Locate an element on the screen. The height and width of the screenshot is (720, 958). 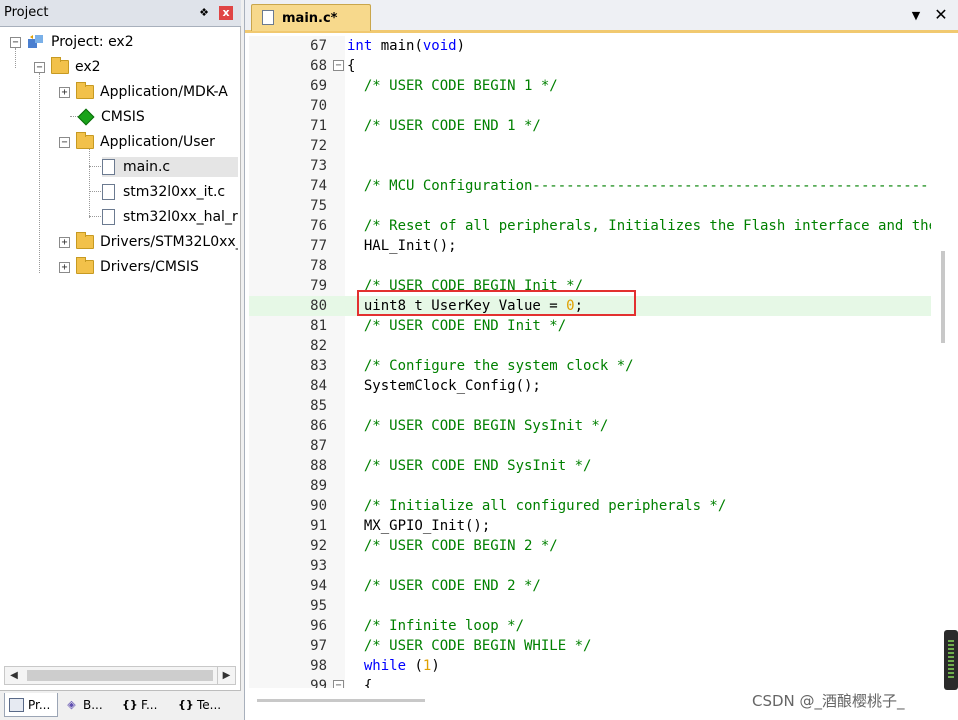
close-panel-icon: x is located at coordinates (226, 13).